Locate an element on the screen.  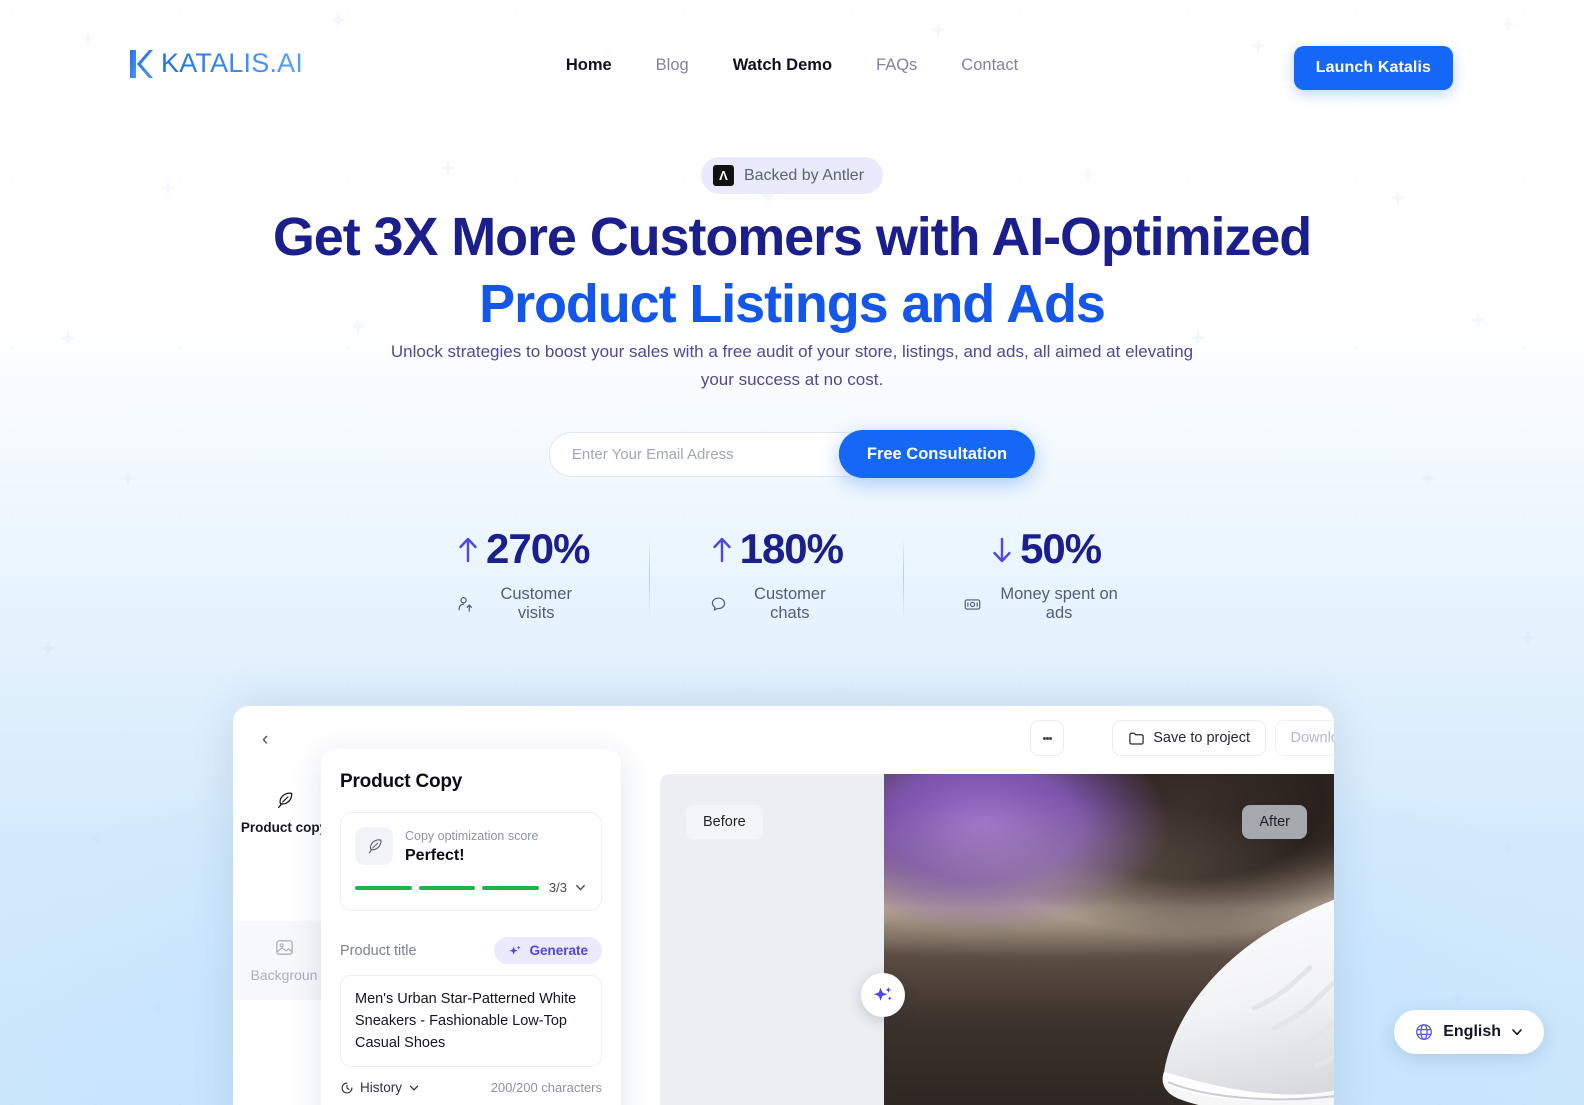
generate-button: Generate is located at coordinates (548, 950).